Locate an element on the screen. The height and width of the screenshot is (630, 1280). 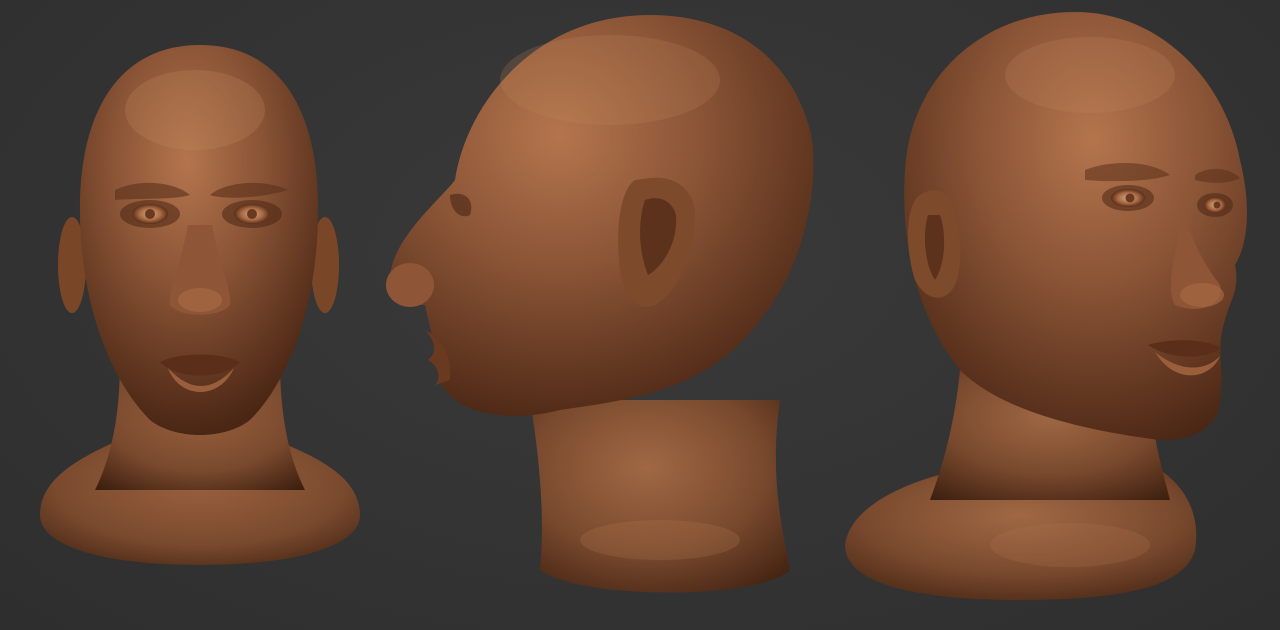
neck is located at coordinates (660, 496).